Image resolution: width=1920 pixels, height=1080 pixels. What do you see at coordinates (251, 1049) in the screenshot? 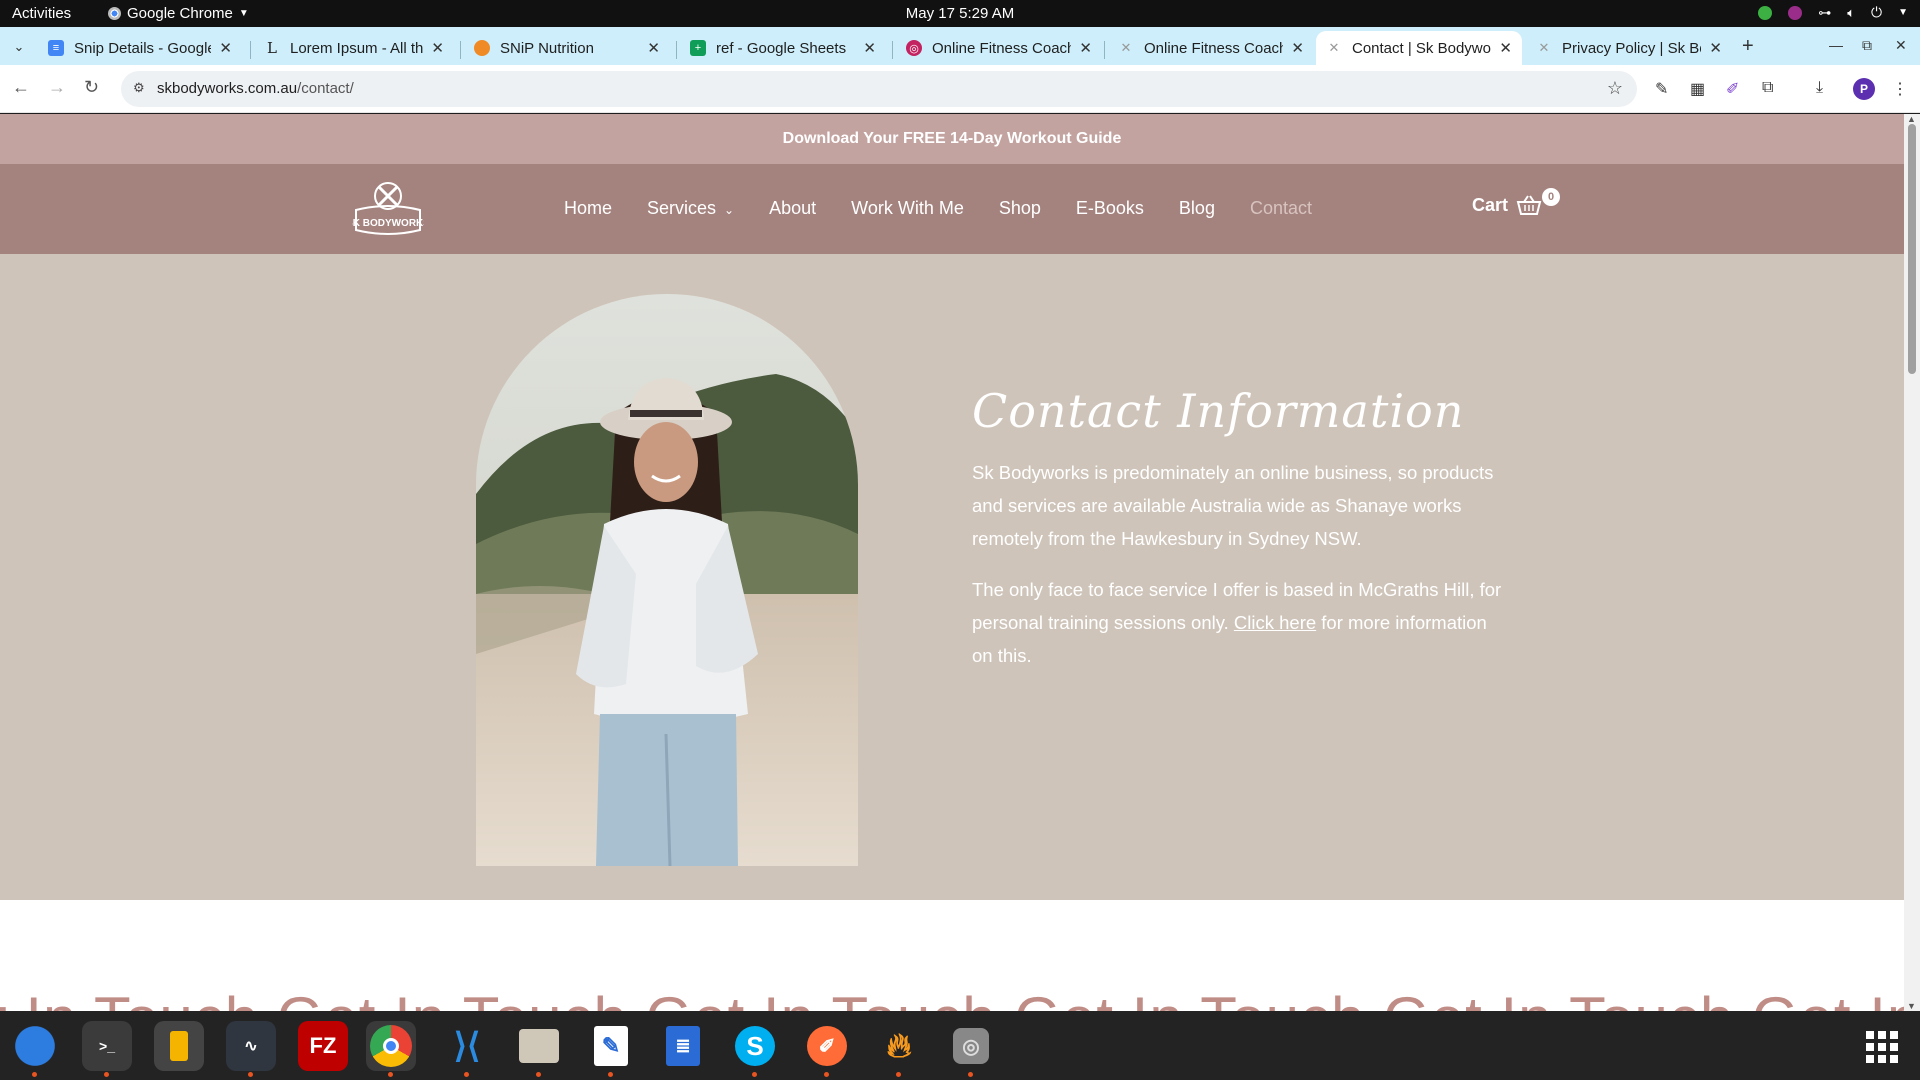
I see `system-monitor-icon: ∿` at bounding box center [251, 1049].